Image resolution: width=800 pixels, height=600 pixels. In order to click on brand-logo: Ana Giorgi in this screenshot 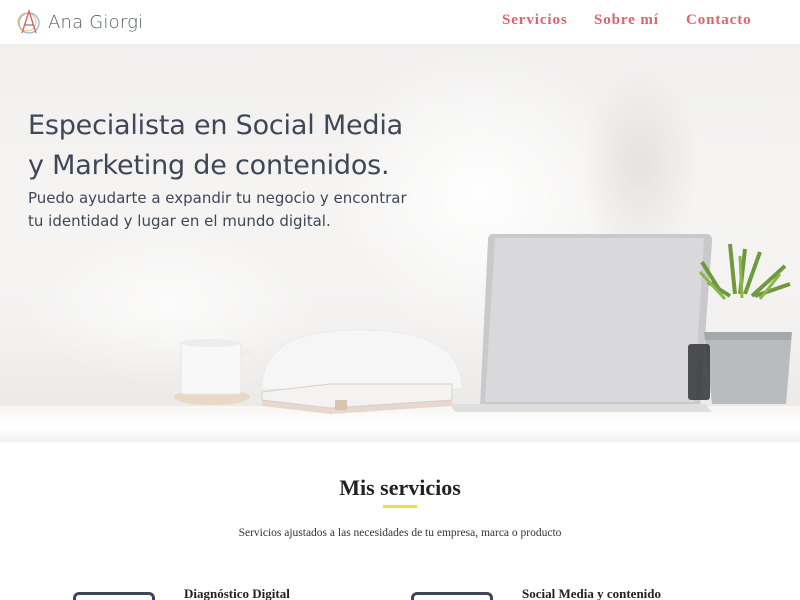, I will do `click(79, 22)`.